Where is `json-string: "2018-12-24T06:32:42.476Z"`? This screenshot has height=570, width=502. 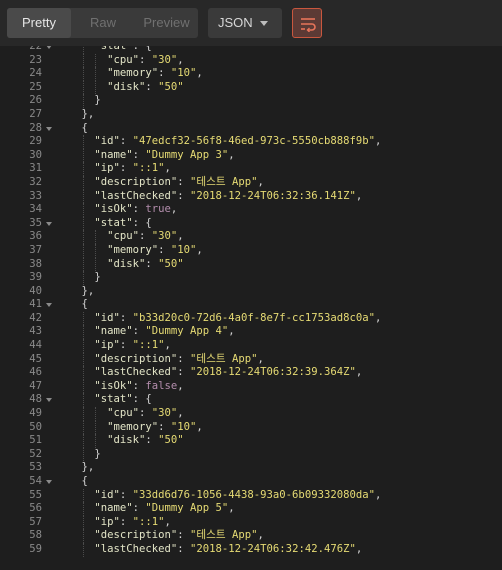
json-string: "2018-12-24T06:32:42.476Z" is located at coordinates (273, 548).